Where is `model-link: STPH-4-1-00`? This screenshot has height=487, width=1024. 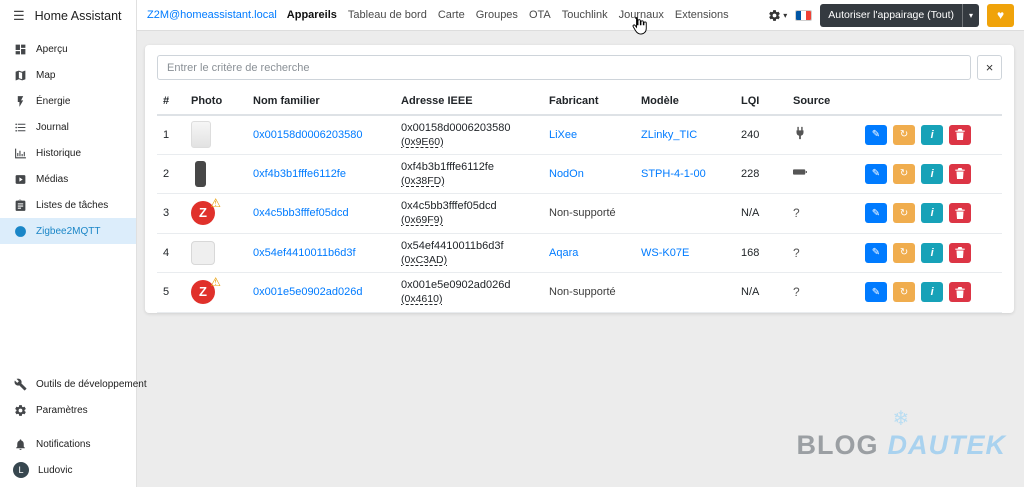
model-link: STPH-4-1-00 is located at coordinates (673, 174).